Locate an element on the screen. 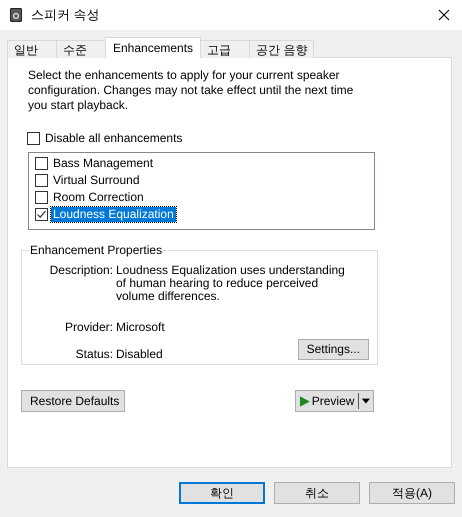 The width and height of the screenshot is (462, 517). dialog-button: 적용(A) is located at coordinates (412, 493).